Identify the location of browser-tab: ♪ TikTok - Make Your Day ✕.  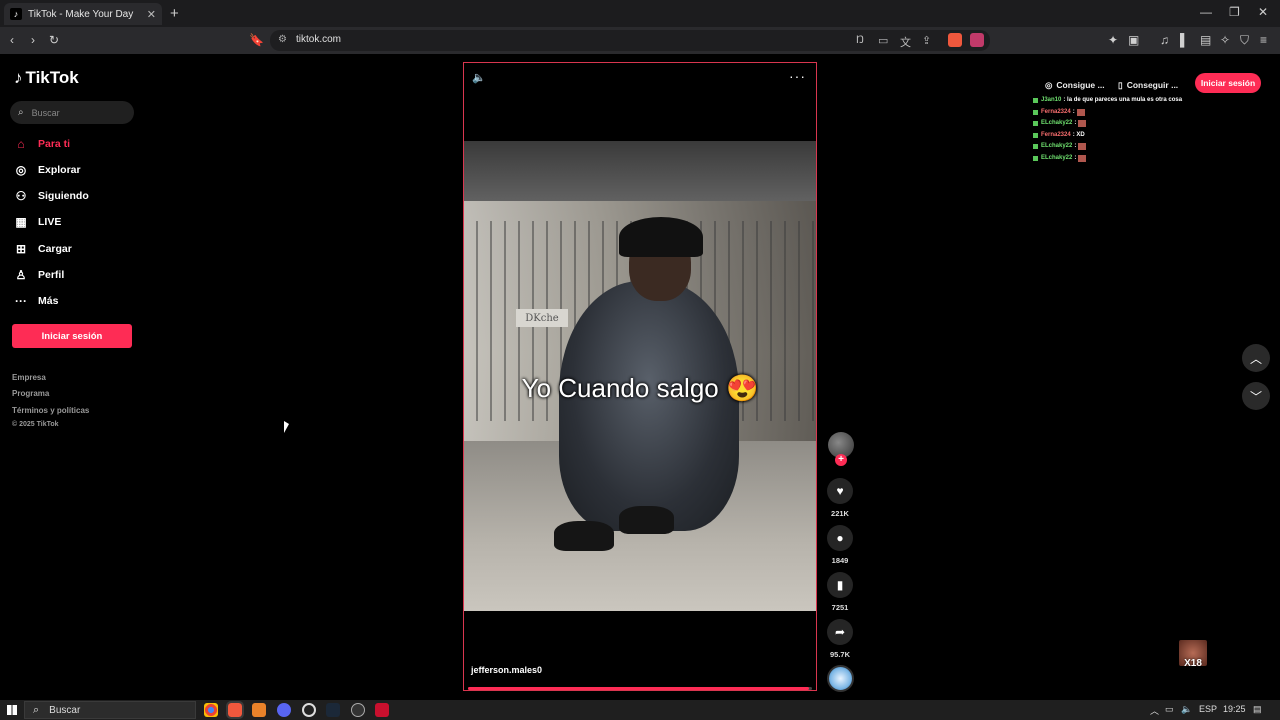
(83, 14).